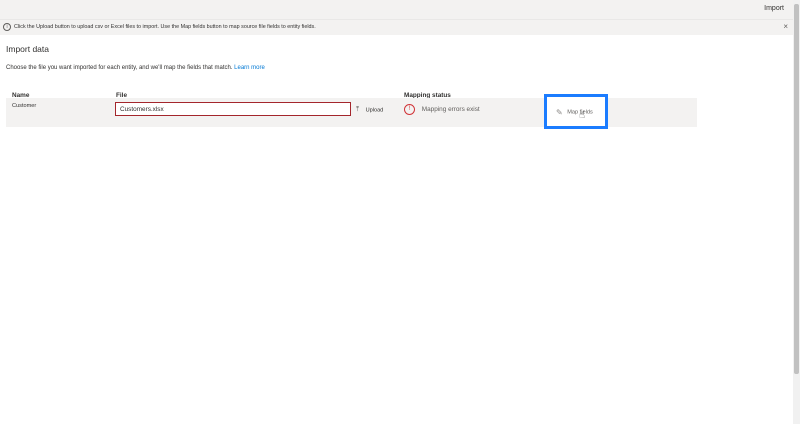 Image resolution: width=800 pixels, height=424 pixels. Describe the element at coordinates (233, 109) in the screenshot. I see `file-input: Customers.xlsx` at that location.